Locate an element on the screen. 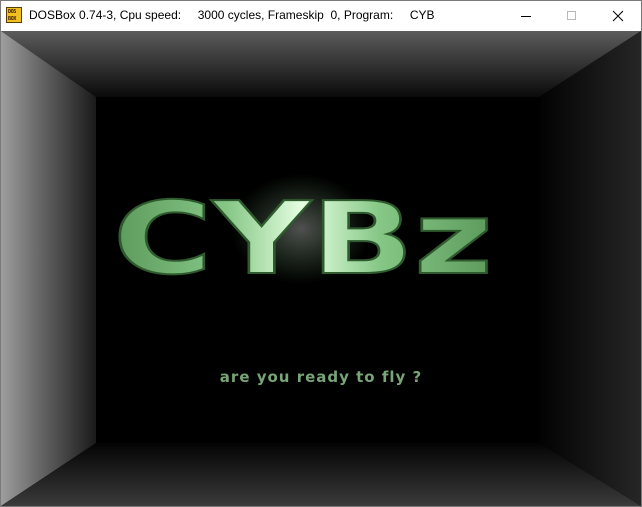 The image size is (642, 507). logo-text: CYBz is located at coordinates (303, 238).